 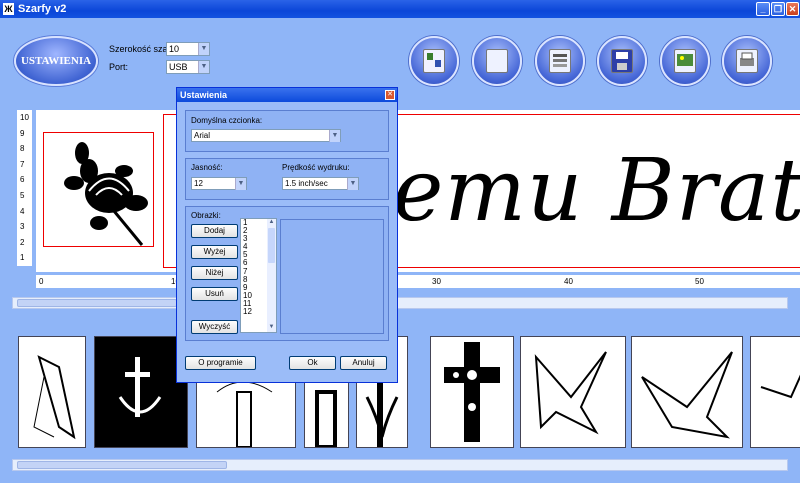 What do you see at coordinates (312, 363) in the screenshot?
I see `ok-button: Ok` at bounding box center [312, 363].